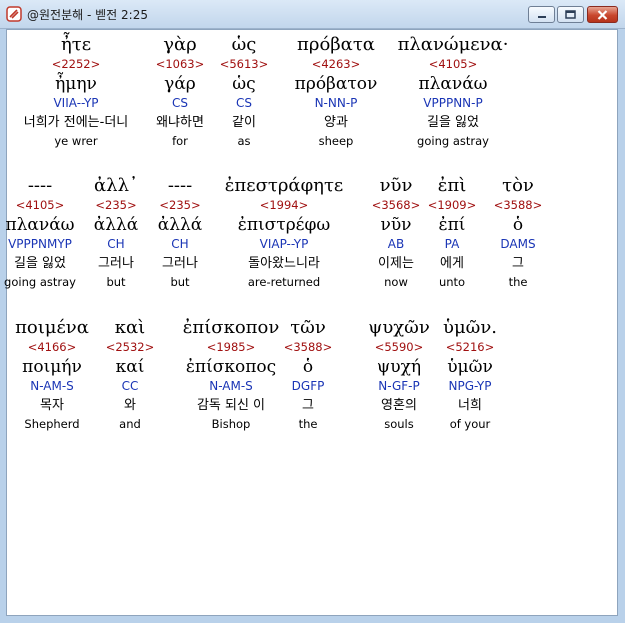 Image resolution: width=625 pixels, height=623 pixels. I want to click on english-gloss: going astray, so click(453, 141).